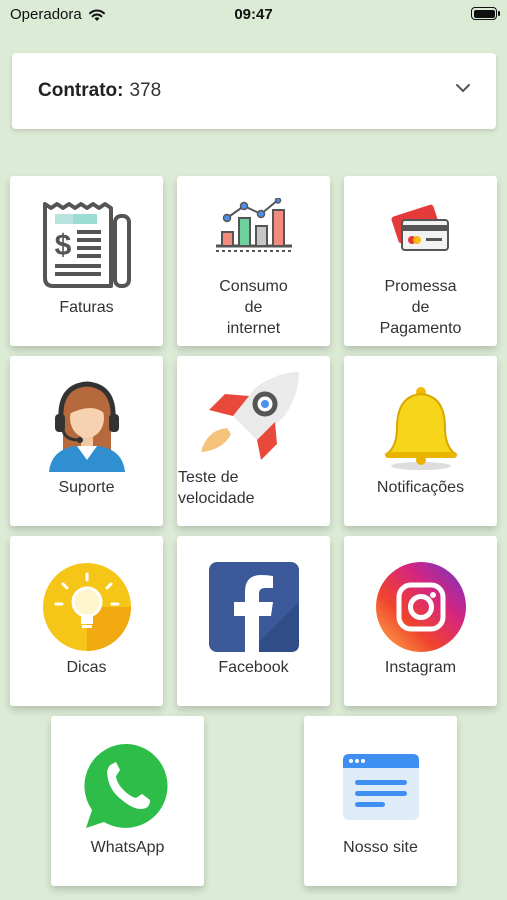  Describe the element at coordinates (216, 498) in the screenshot. I see `tile-label-line-2: velocidade` at that location.